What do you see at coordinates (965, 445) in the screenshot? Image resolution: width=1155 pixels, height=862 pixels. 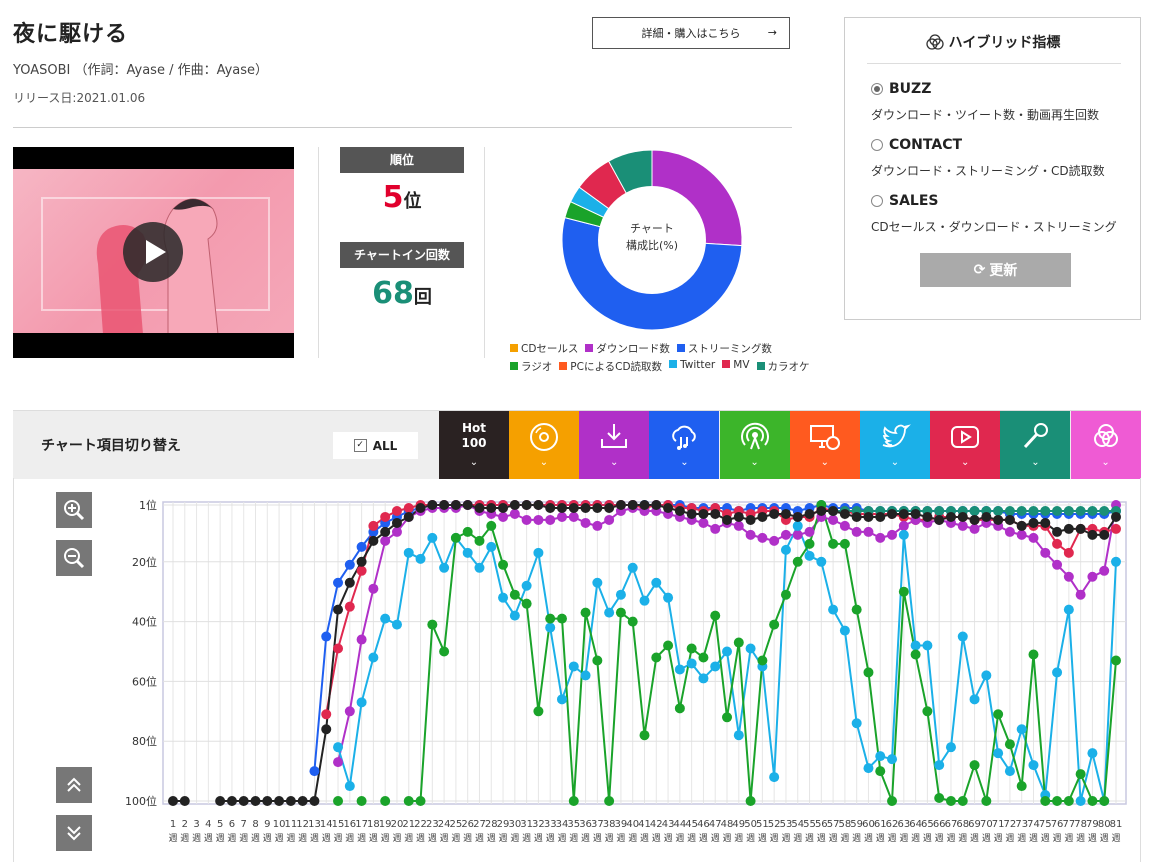 I see `tab-video: ⌄` at bounding box center [965, 445].